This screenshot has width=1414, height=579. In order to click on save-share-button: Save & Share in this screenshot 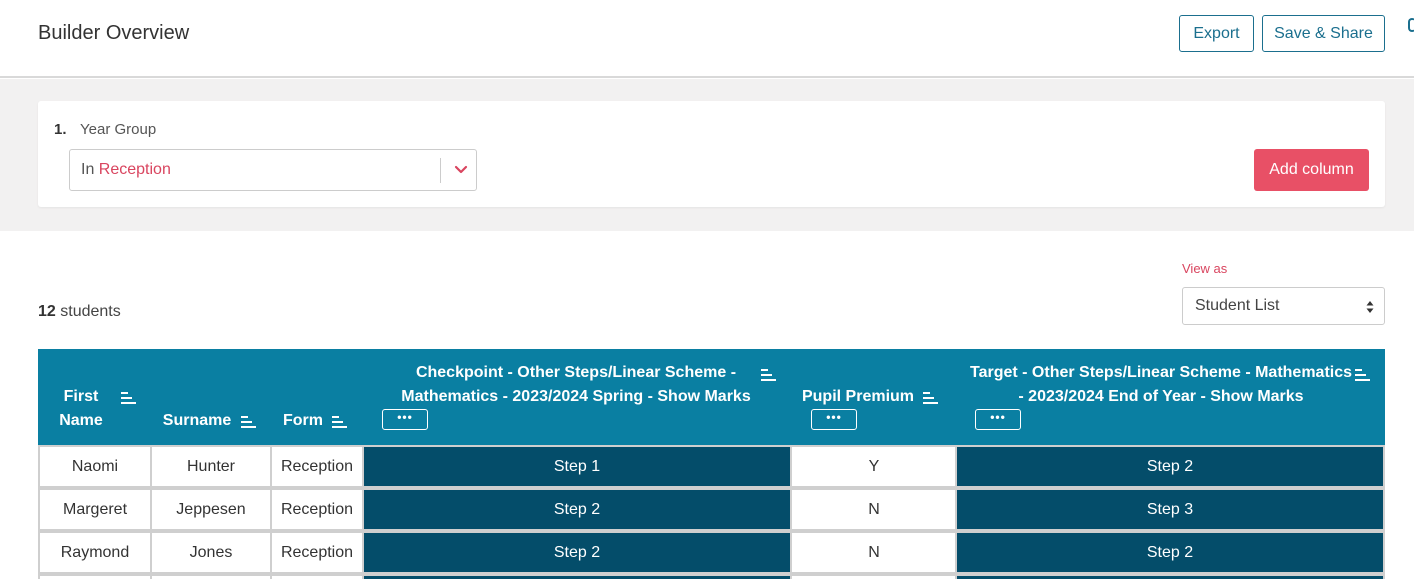, I will do `click(1323, 33)`.